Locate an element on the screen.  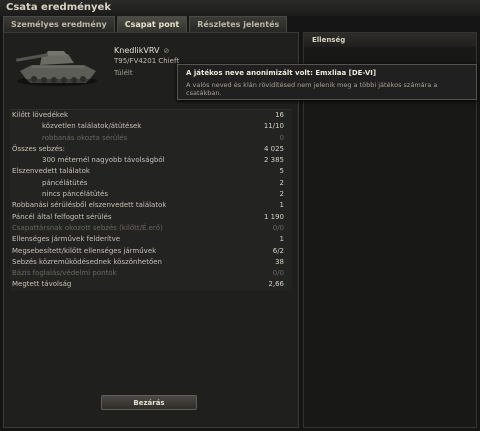
close-button: Bezárás is located at coordinates (149, 402).